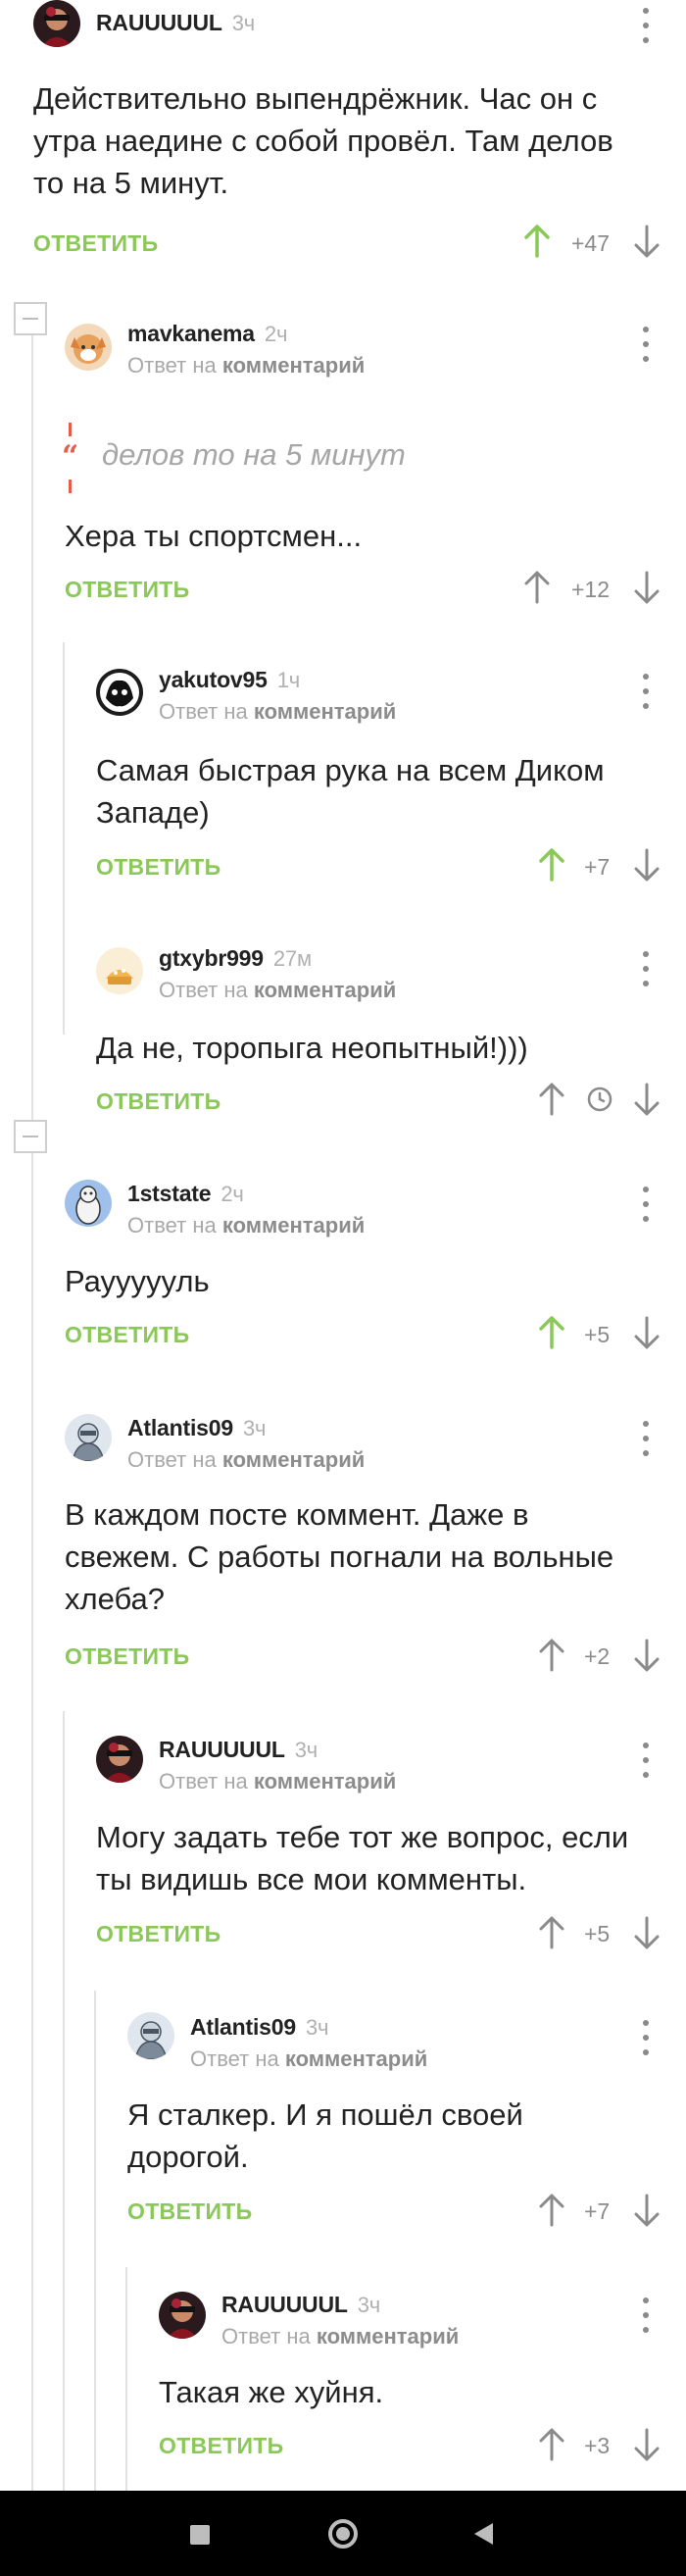 This screenshot has height=2576, width=686. Describe the element at coordinates (598, 2446) in the screenshot. I see `score: +3` at that location.